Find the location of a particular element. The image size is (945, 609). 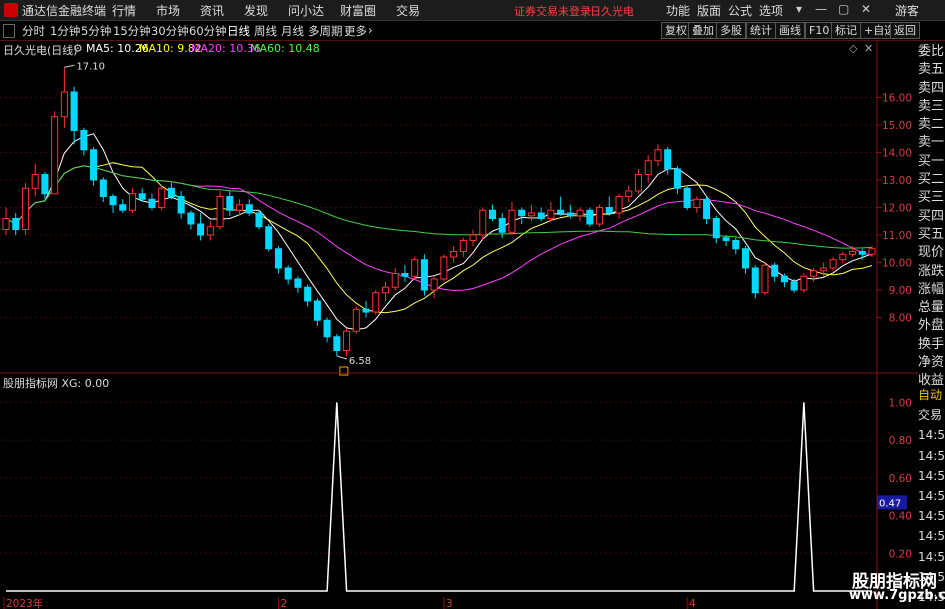

indicator-title: 股朋指标网 XG: 0.00 is located at coordinates (56, 383).